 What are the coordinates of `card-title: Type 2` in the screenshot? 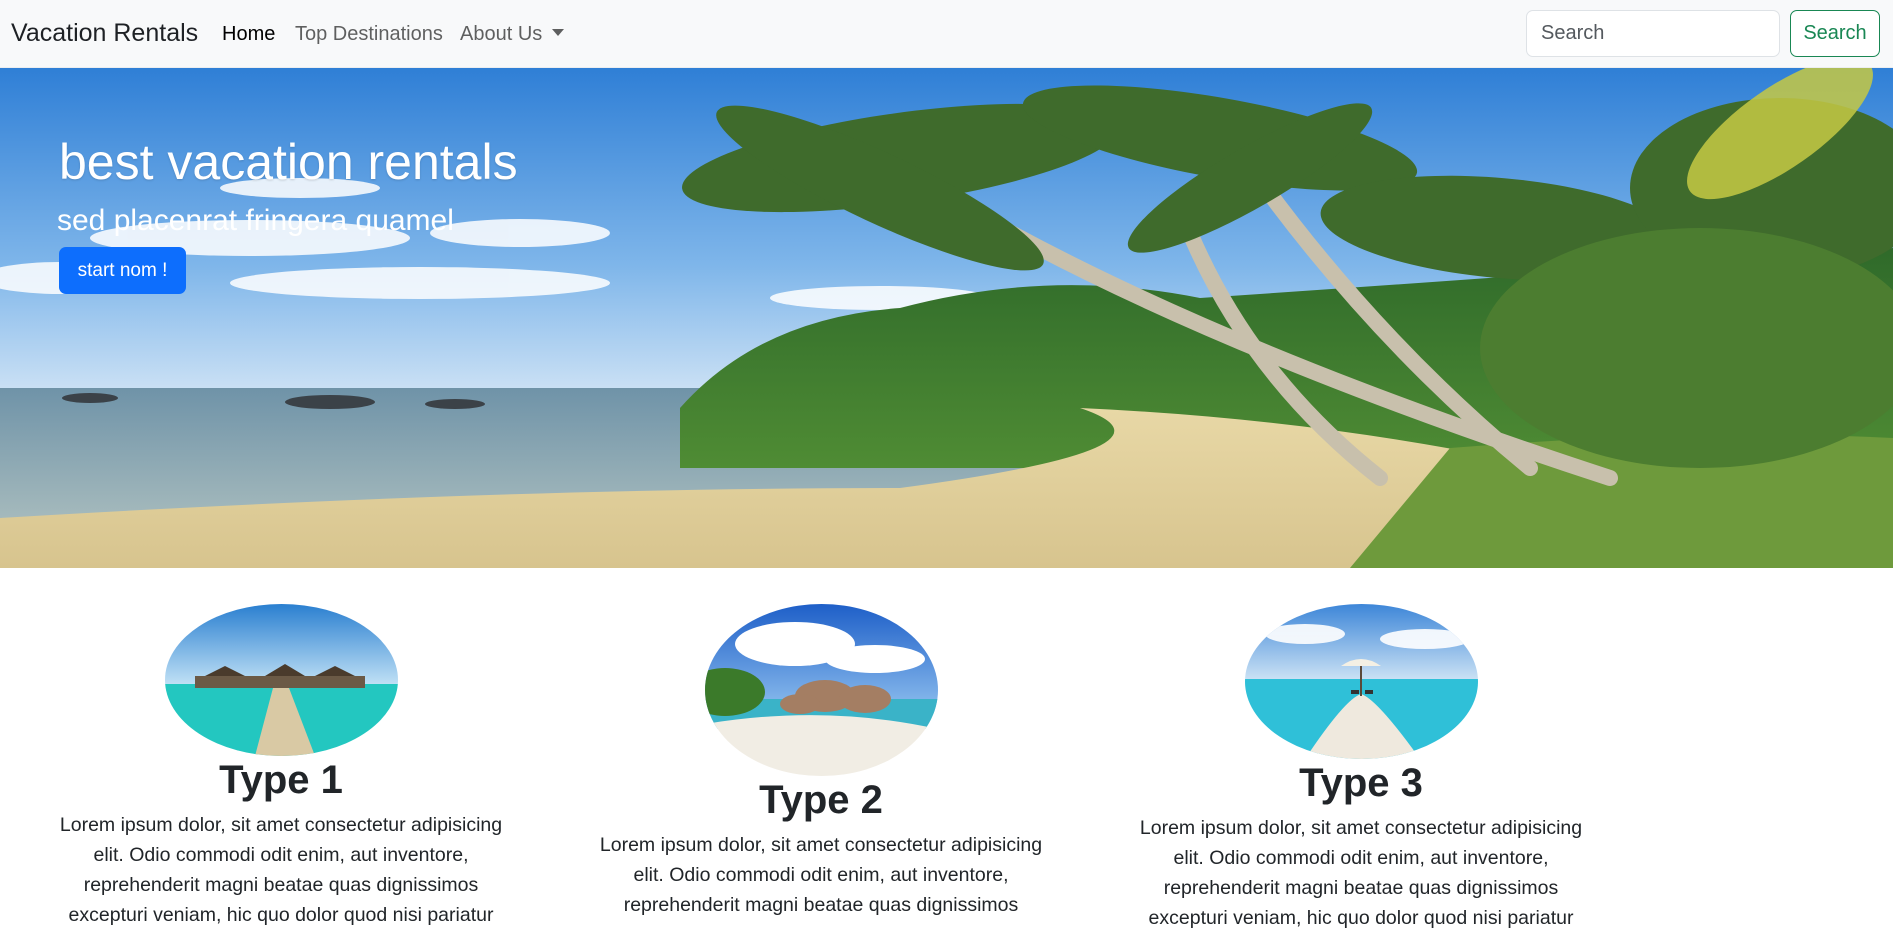 It's located at (821, 800).